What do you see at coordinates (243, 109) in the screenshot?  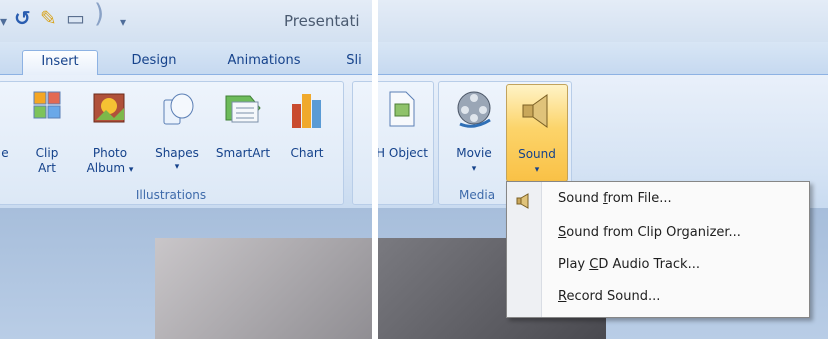 I see `smartart-icon` at bounding box center [243, 109].